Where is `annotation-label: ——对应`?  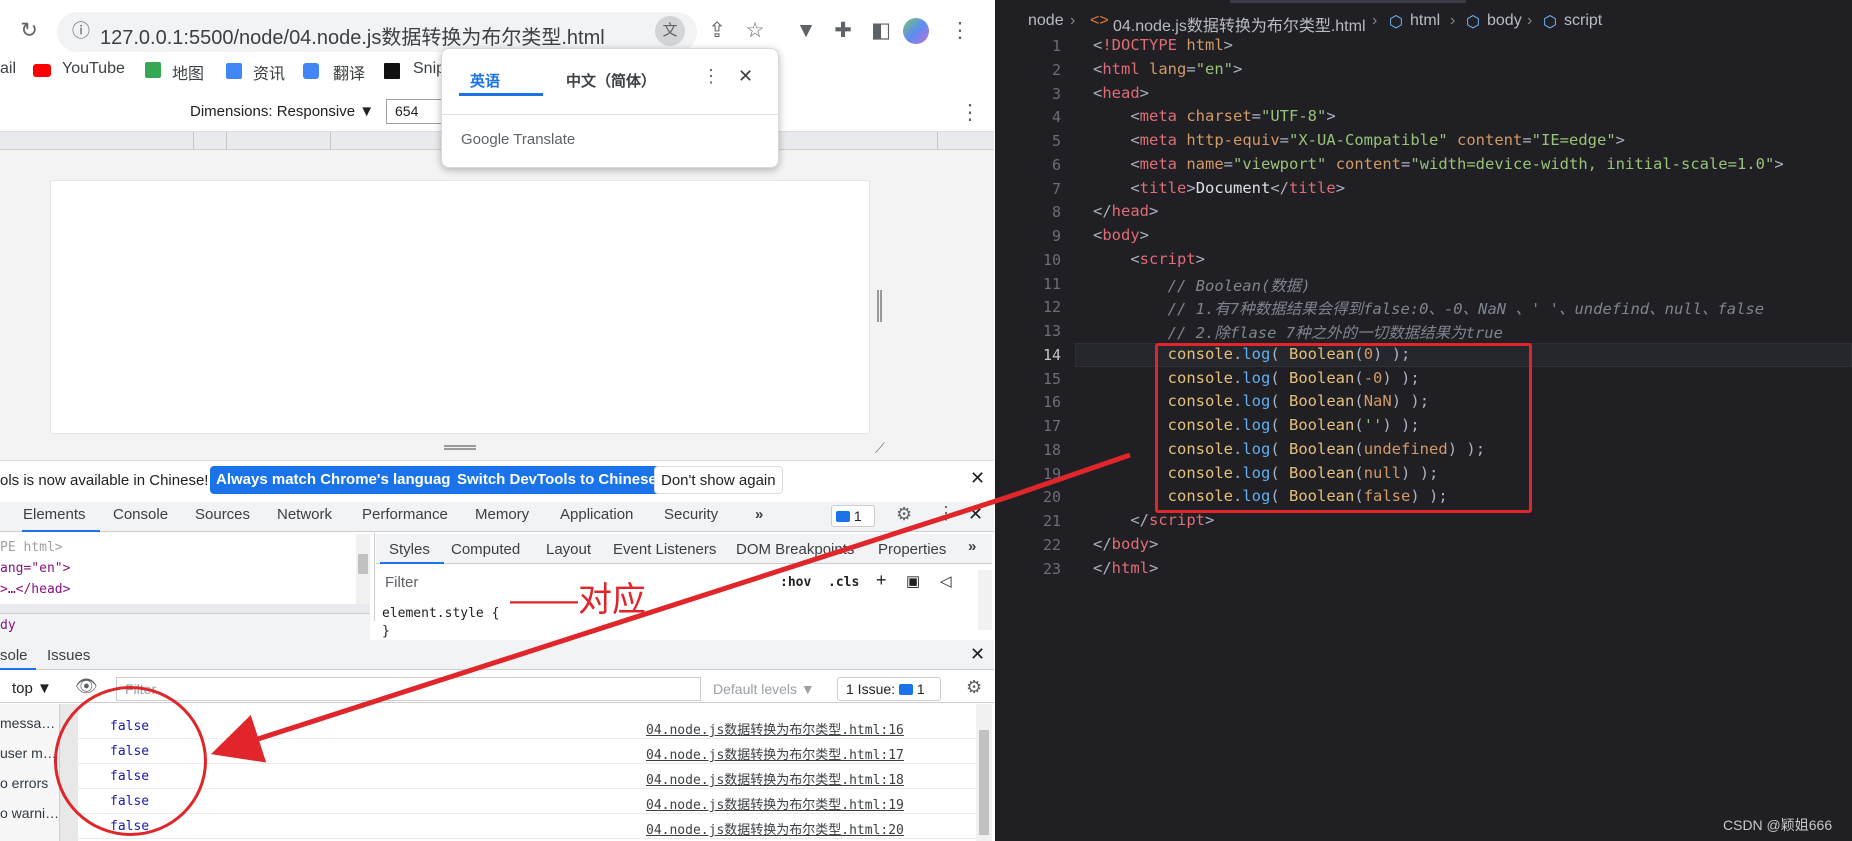 annotation-label: ——对应 is located at coordinates (578, 600).